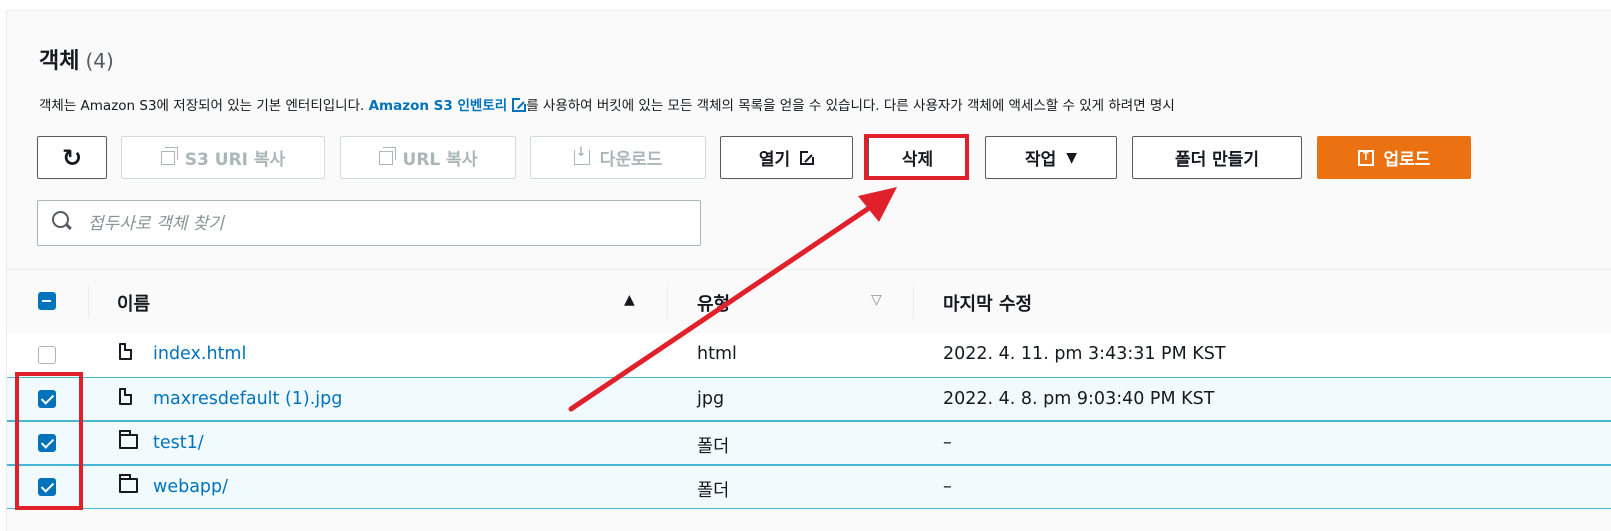 The image size is (1611, 531). Describe the element at coordinates (713, 303) in the screenshot. I see `column-type: 유형` at that location.